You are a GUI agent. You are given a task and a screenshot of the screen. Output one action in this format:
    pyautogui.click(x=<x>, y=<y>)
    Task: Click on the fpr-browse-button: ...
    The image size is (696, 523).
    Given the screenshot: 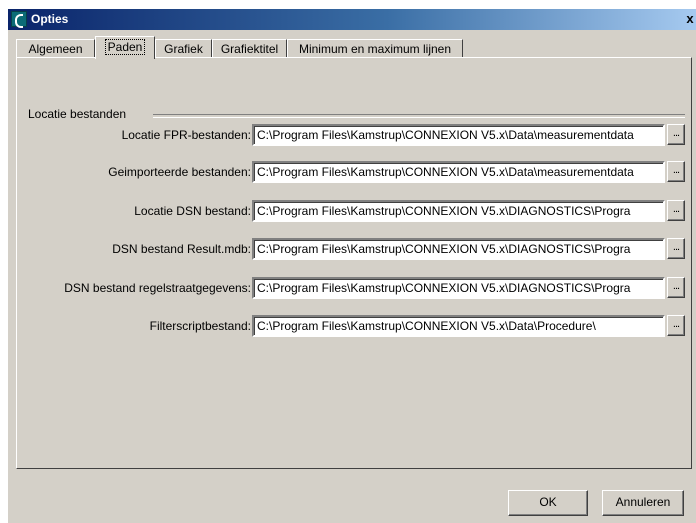 What is the action you would take?
    pyautogui.click(x=676, y=134)
    